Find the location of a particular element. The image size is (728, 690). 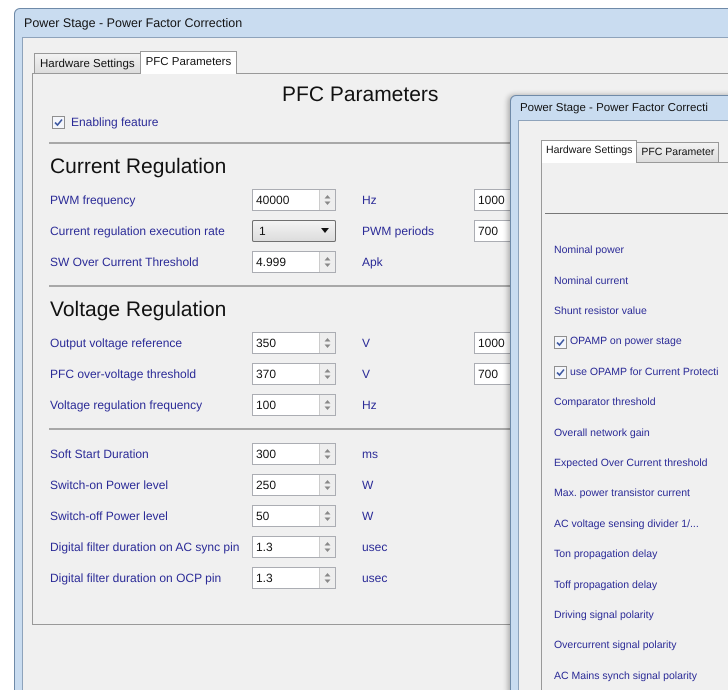

field-label: Soft Start Duration is located at coordinates (100, 454).